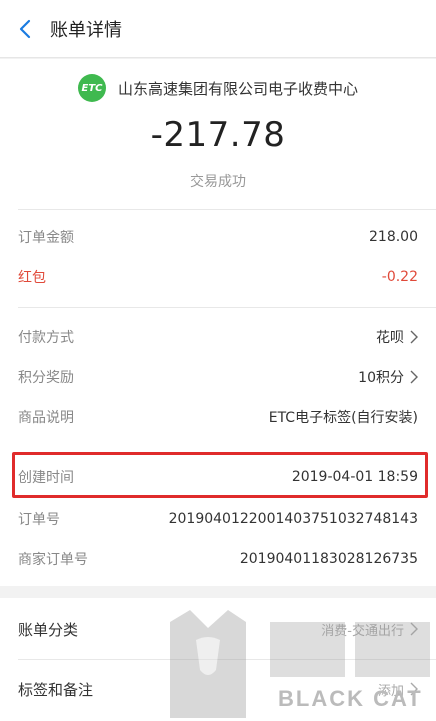  What do you see at coordinates (32, 278) in the screenshot?
I see `detail-label: 红包` at bounding box center [32, 278].